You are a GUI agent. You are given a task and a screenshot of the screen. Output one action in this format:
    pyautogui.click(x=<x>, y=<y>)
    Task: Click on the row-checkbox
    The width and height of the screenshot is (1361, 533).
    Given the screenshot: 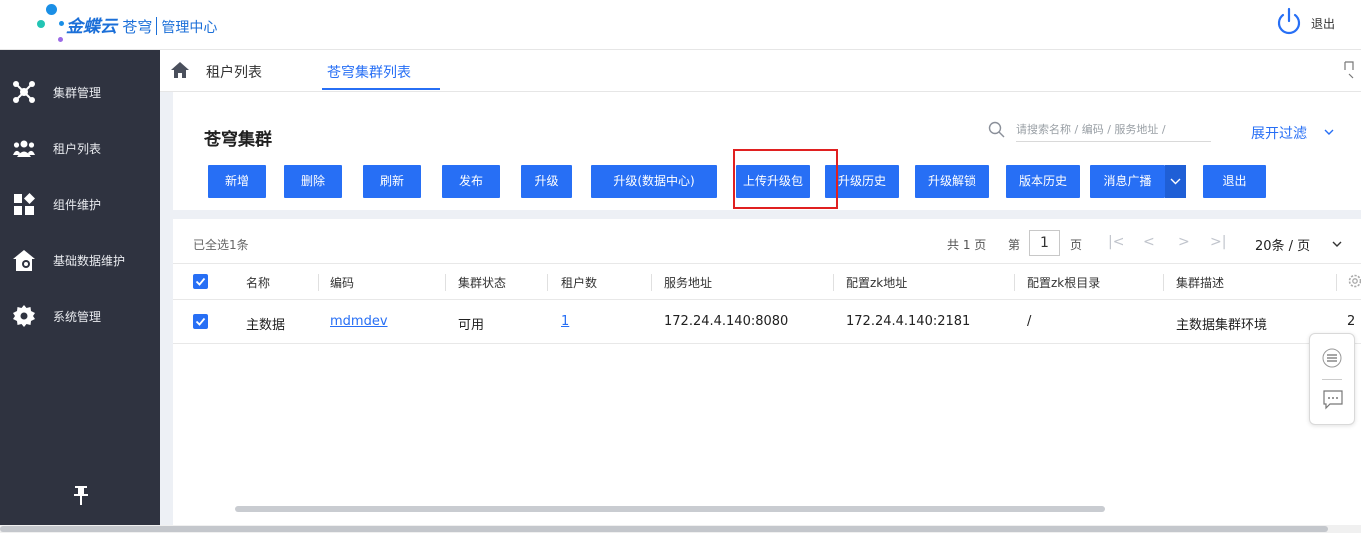 What is the action you would take?
    pyautogui.click(x=200, y=321)
    